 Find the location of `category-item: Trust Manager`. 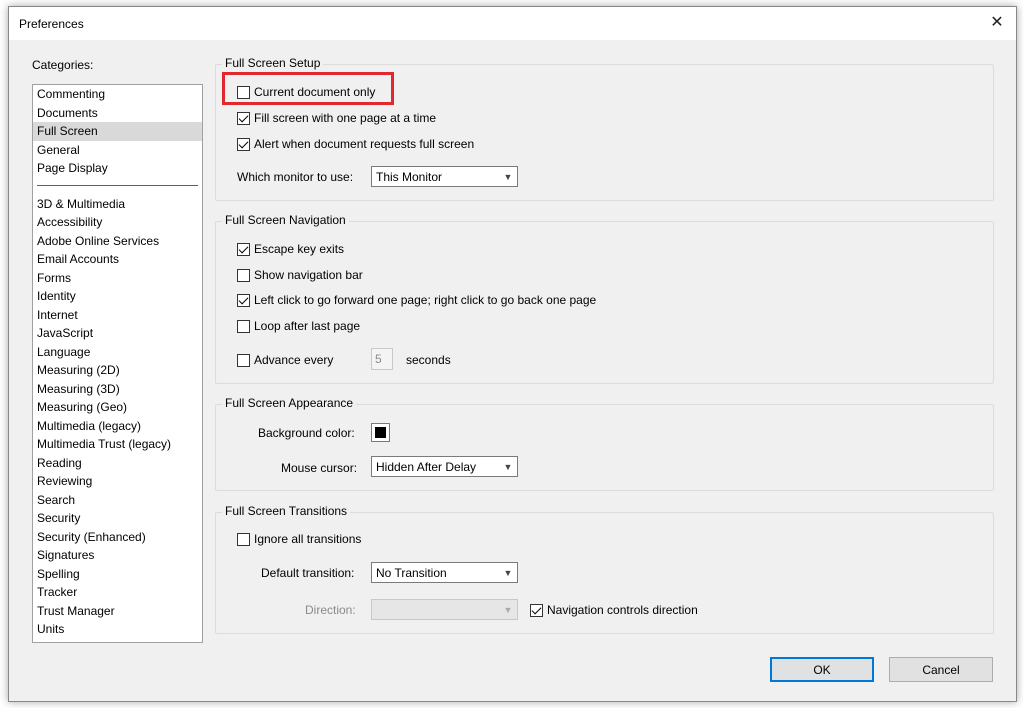

category-item: Trust Manager is located at coordinates (117, 611).